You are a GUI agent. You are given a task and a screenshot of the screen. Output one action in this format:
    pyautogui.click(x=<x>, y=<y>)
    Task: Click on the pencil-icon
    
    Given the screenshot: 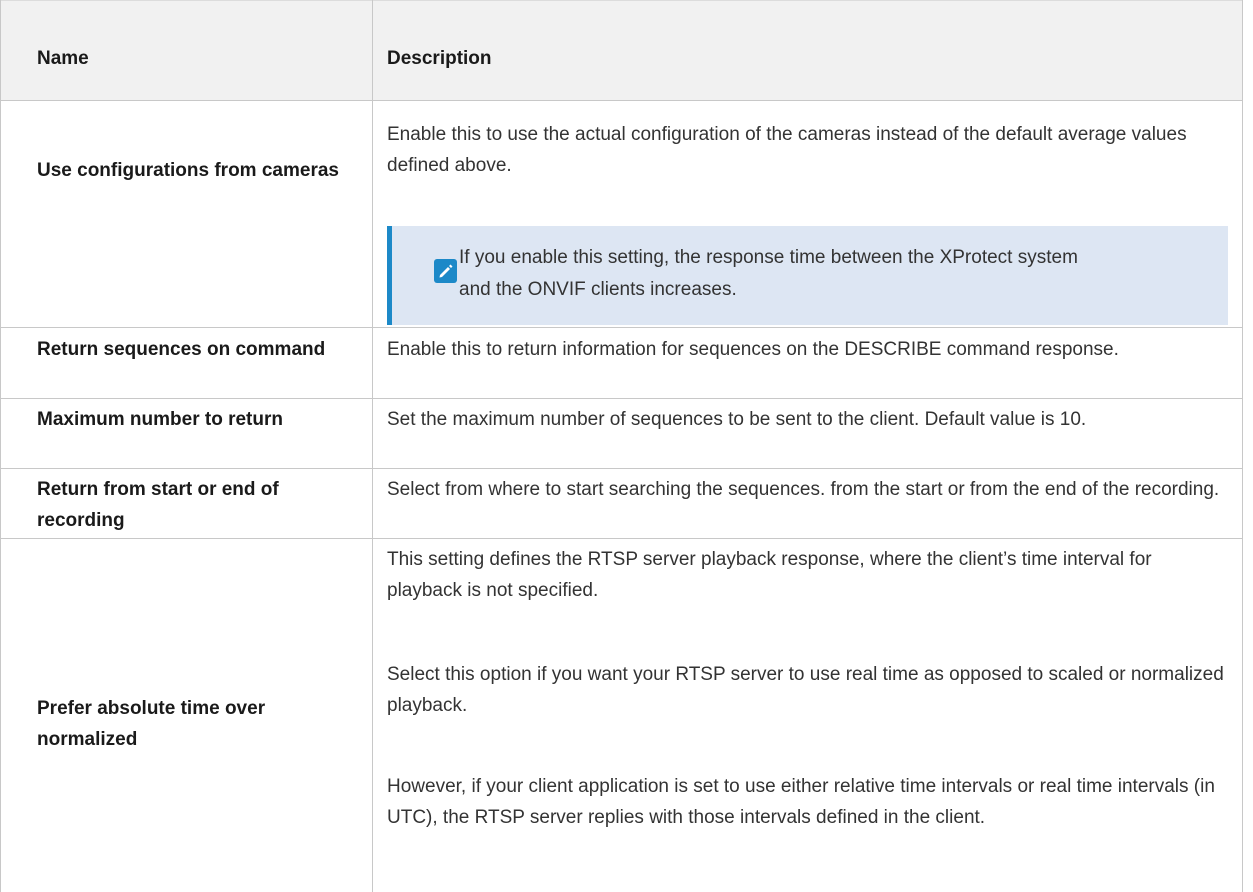 What is the action you would take?
    pyautogui.click(x=445, y=271)
    